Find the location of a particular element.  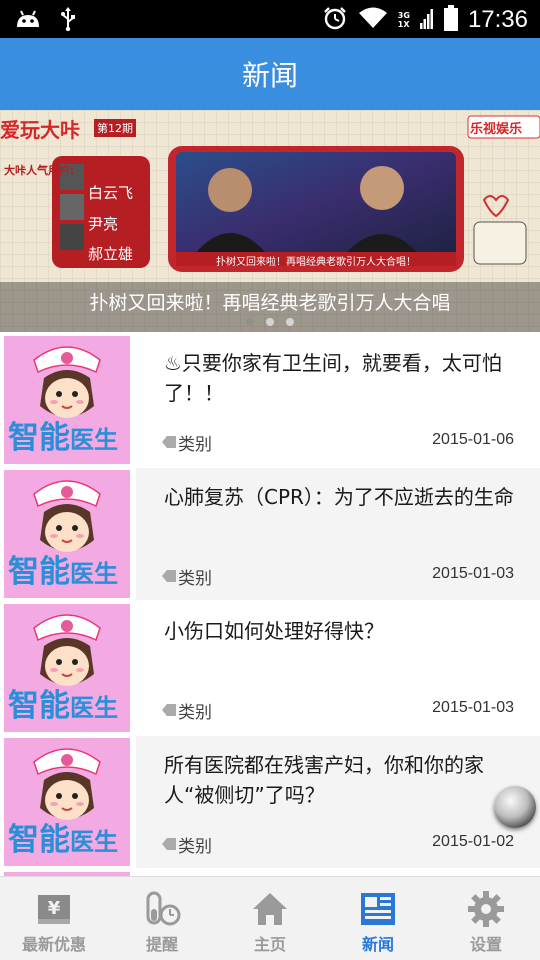

tab-offers-label: 最新优惠 is located at coordinates (53, 944).